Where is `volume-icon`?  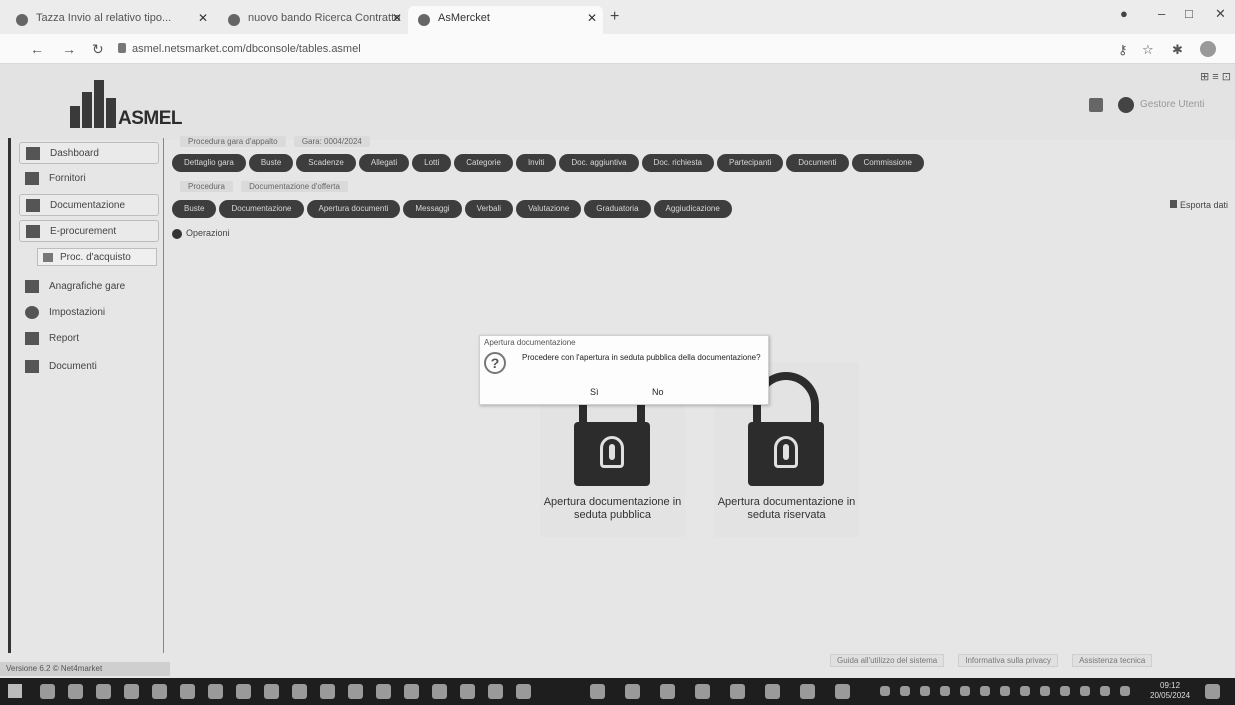
volume-icon is located at coordinates (1105, 691).